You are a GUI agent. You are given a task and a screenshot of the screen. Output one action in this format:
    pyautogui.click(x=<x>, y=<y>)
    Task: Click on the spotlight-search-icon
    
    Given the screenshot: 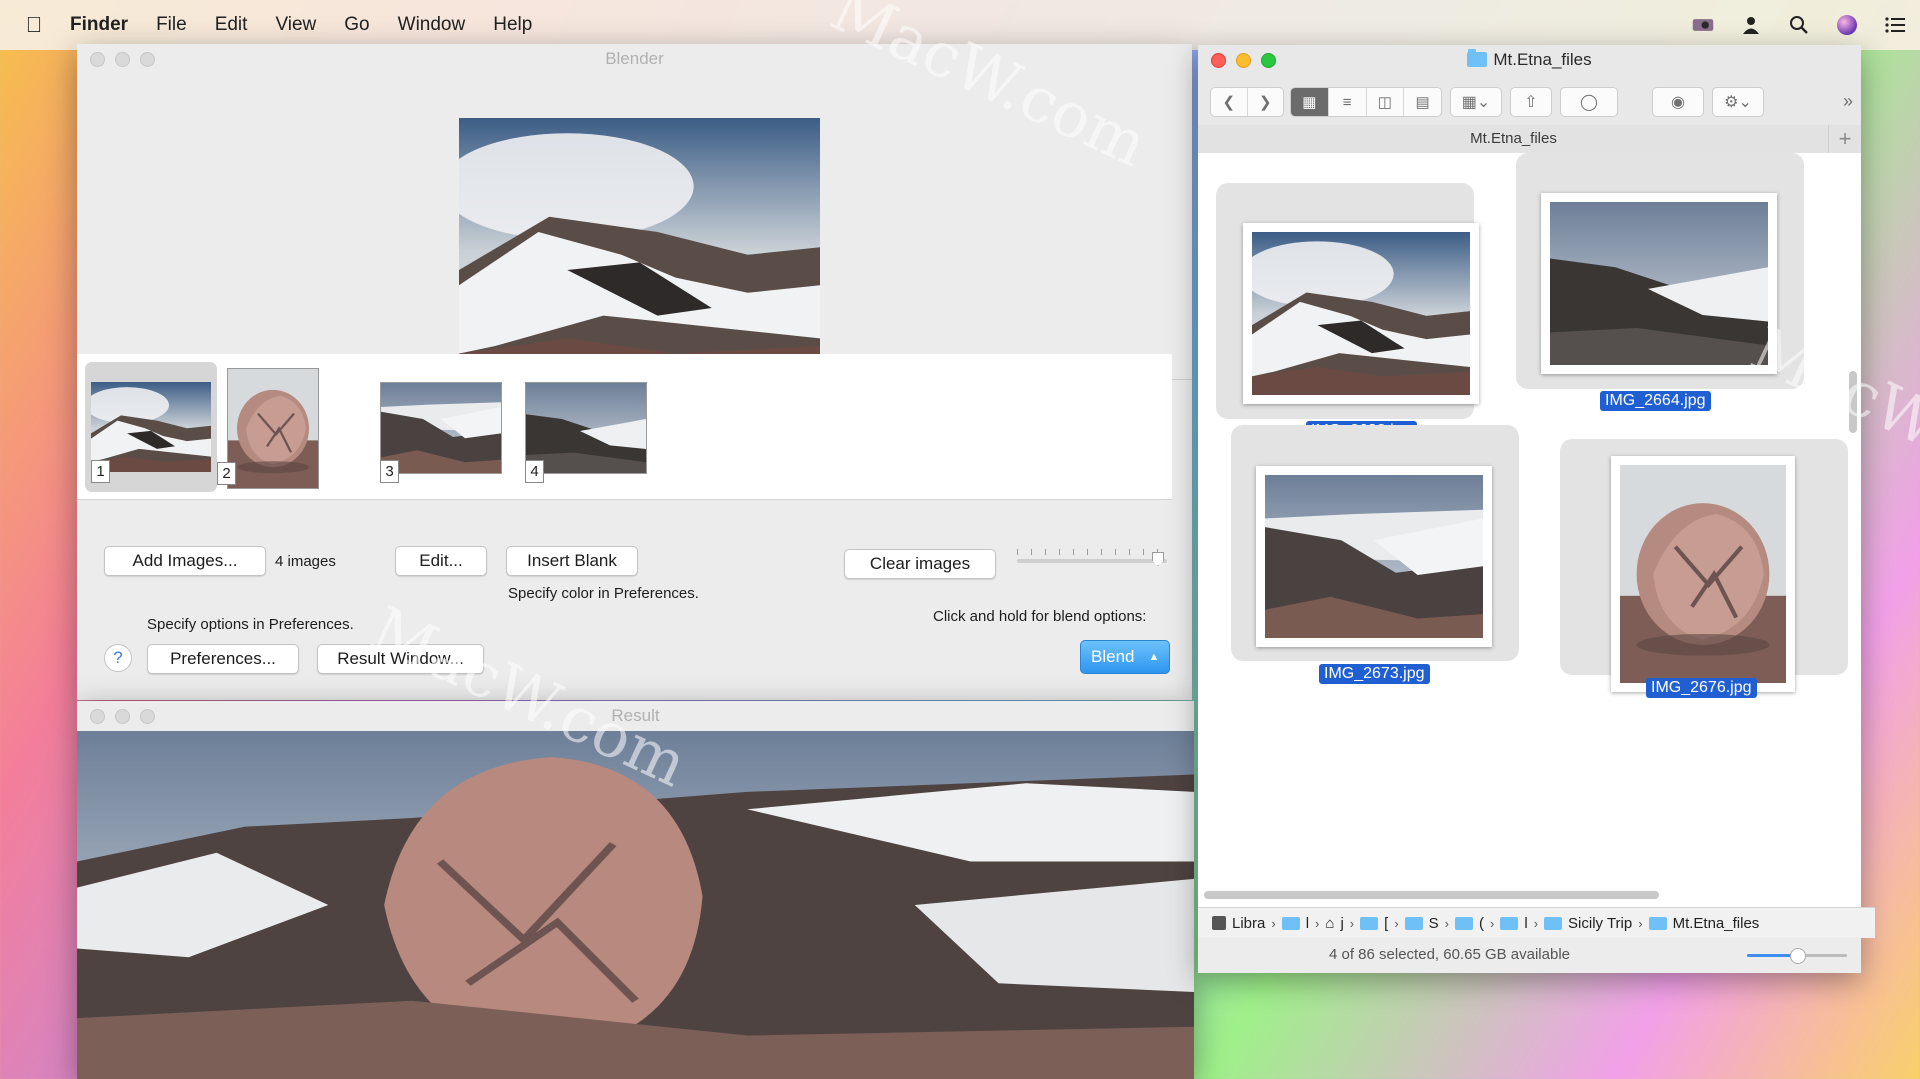 What is the action you would take?
    pyautogui.click(x=1799, y=25)
    